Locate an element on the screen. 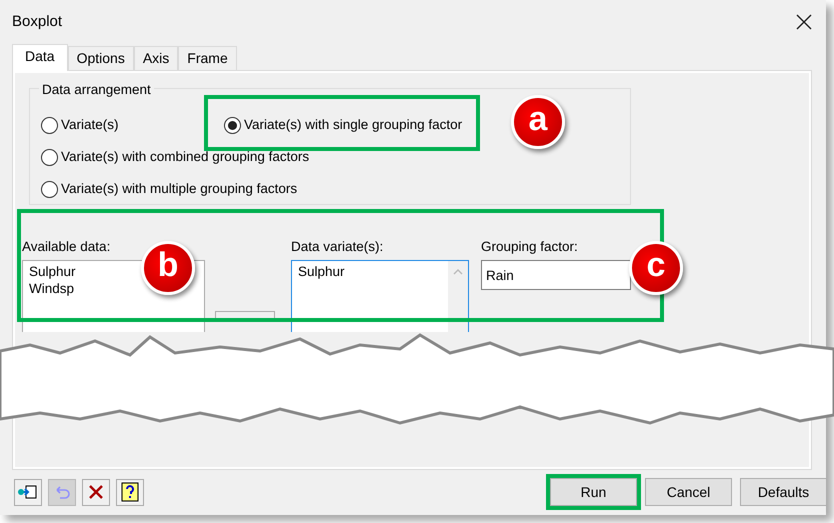  radio-option: Variate(s) is located at coordinates (132, 125).